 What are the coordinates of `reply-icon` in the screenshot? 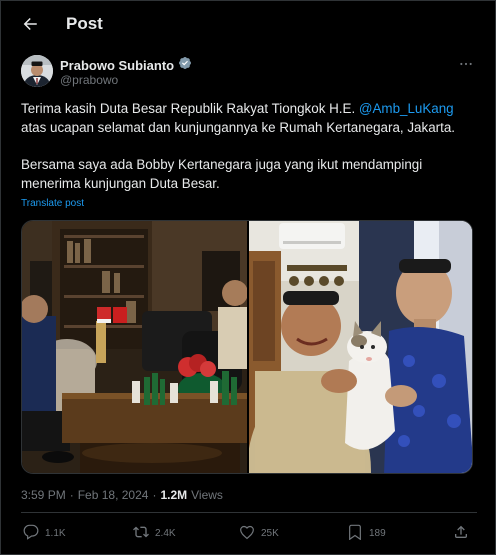 It's located at (31, 533).